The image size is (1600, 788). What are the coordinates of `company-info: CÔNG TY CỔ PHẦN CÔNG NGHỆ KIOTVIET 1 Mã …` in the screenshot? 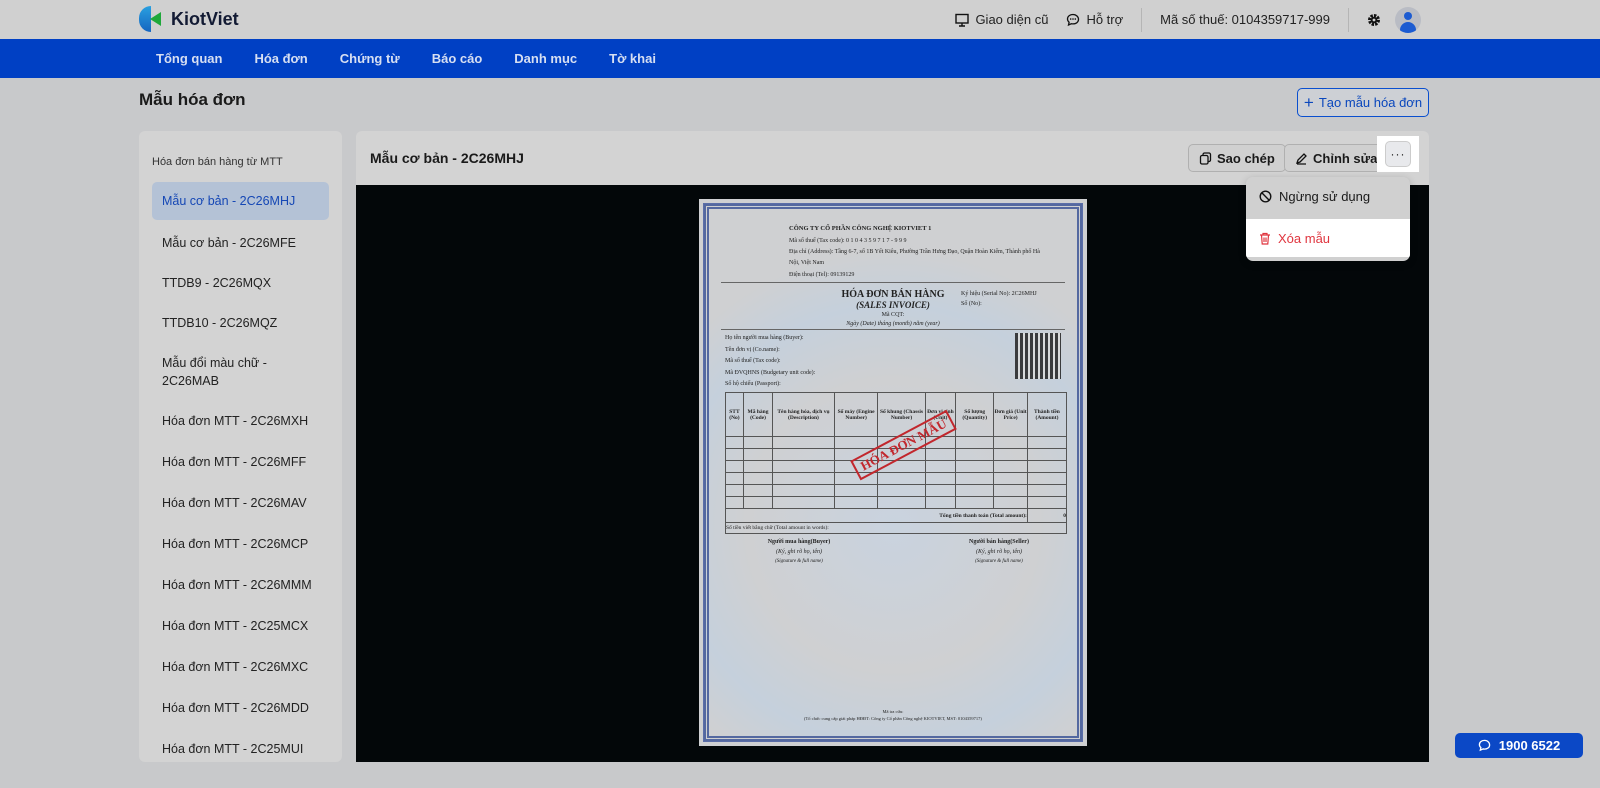 It's located at (919, 252).